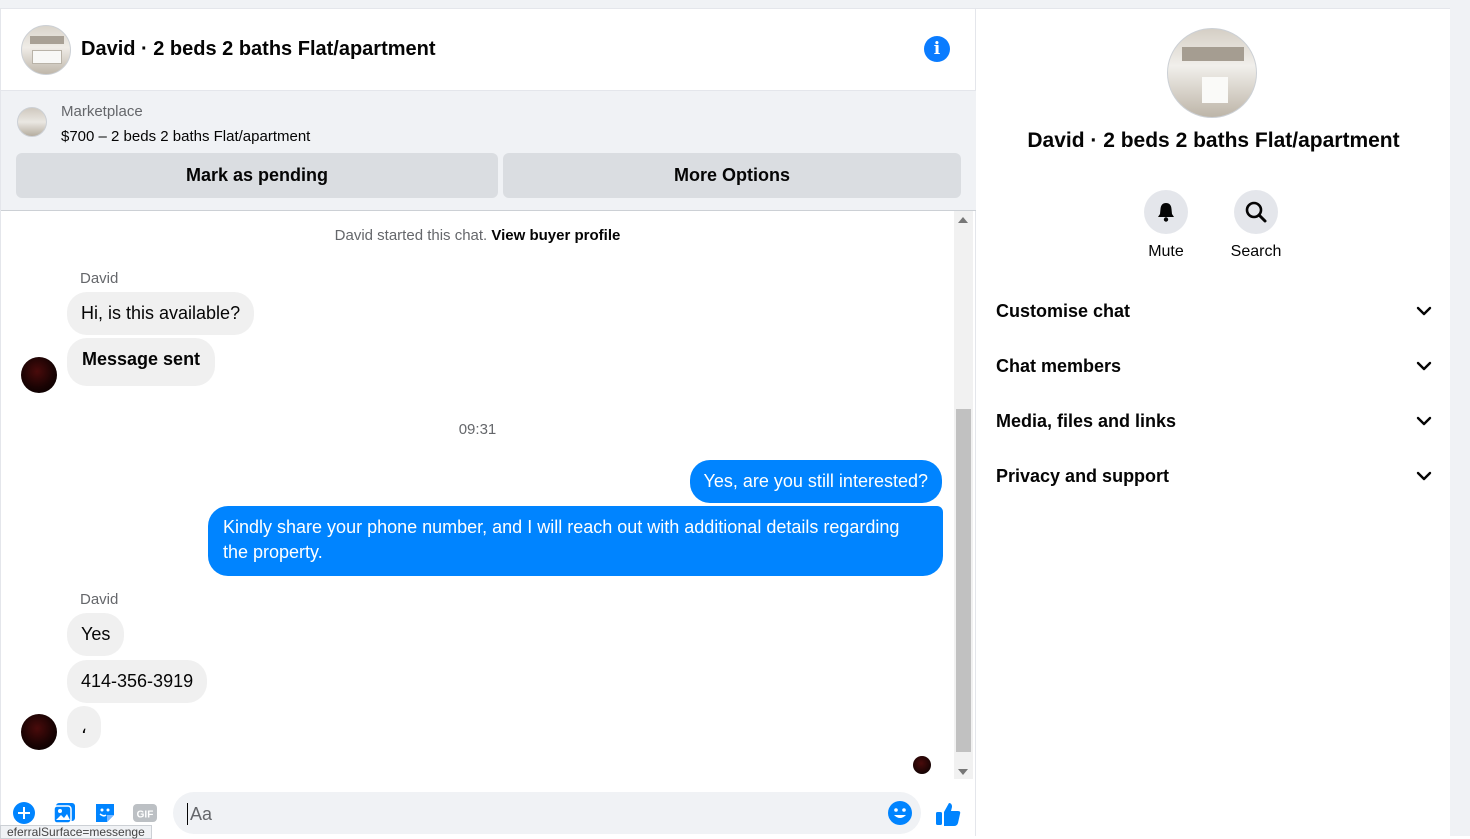 The image size is (1470, 839). What do you see at coordinates (32, 122) in the screenshot?
I see `listing-thumbnail` at bounding box center [32, 122].